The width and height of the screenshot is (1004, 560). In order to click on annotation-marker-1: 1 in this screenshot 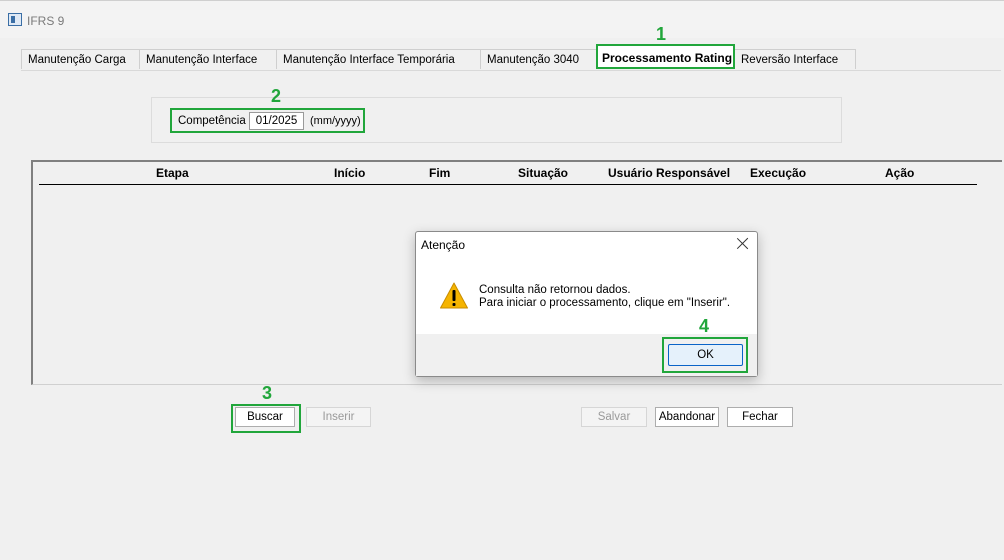, I will do `click(661, 34)`.